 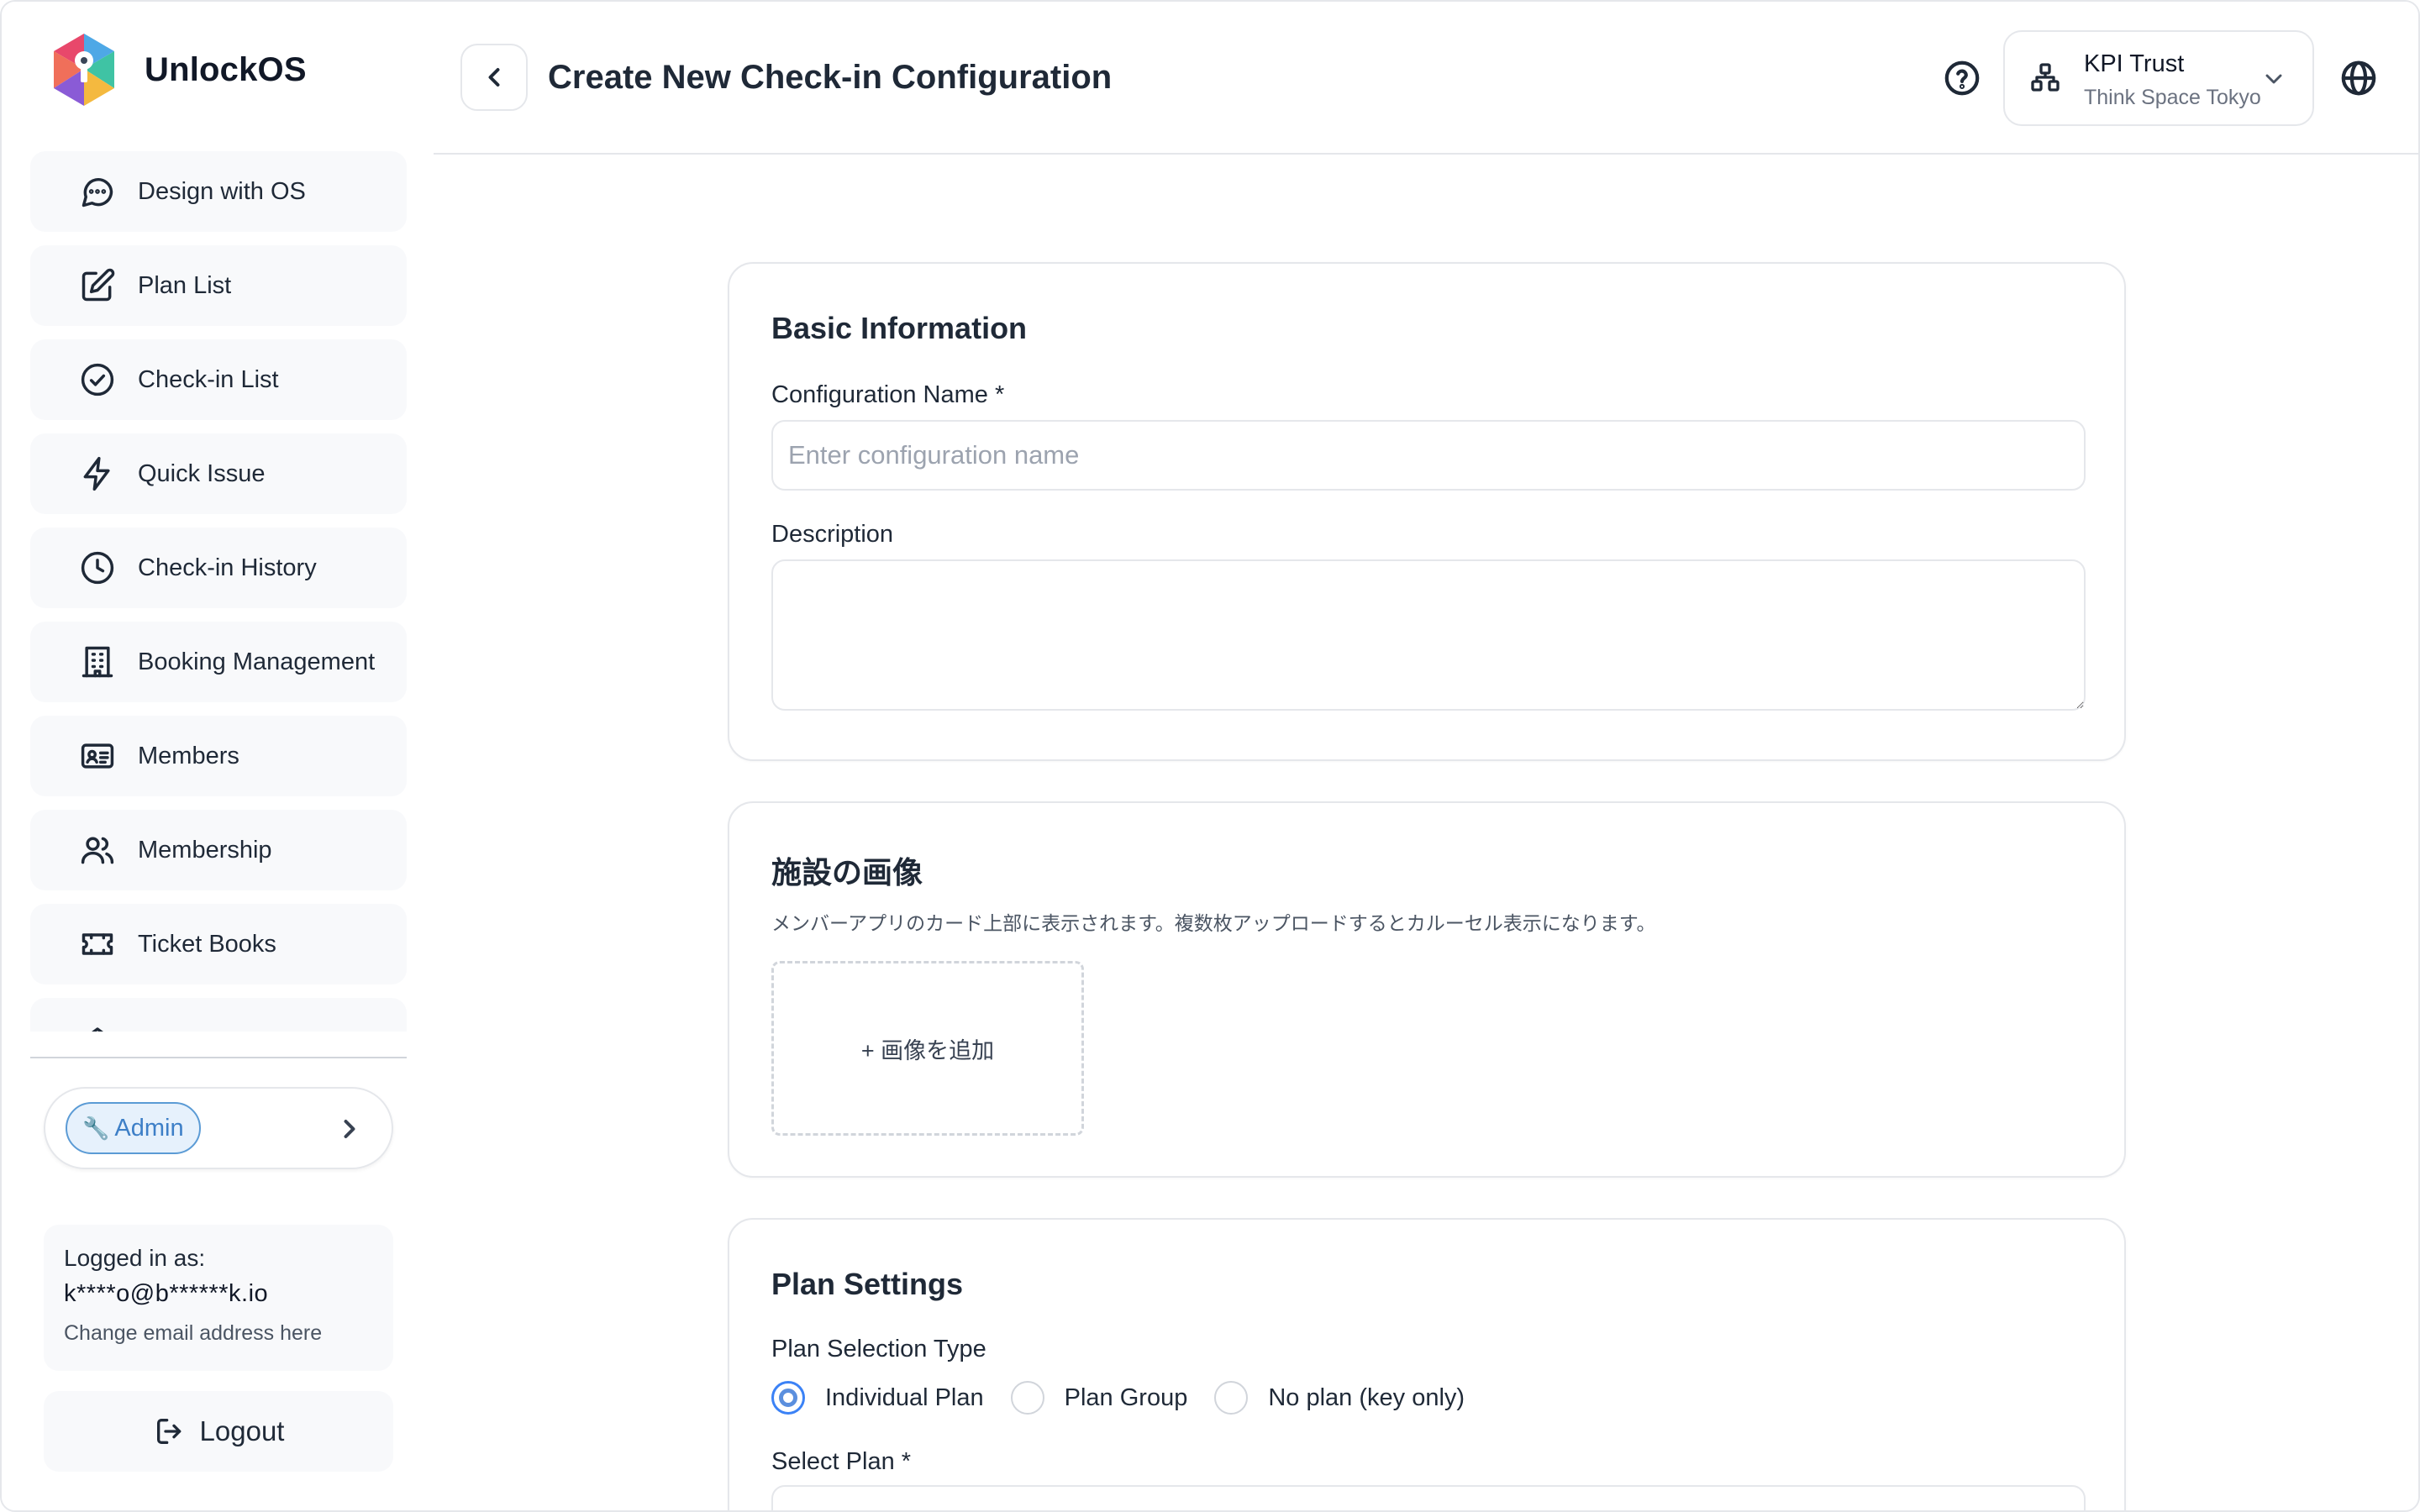 I want to click on sidebar-item-label: Check-in History, so click(x=227, y=567).